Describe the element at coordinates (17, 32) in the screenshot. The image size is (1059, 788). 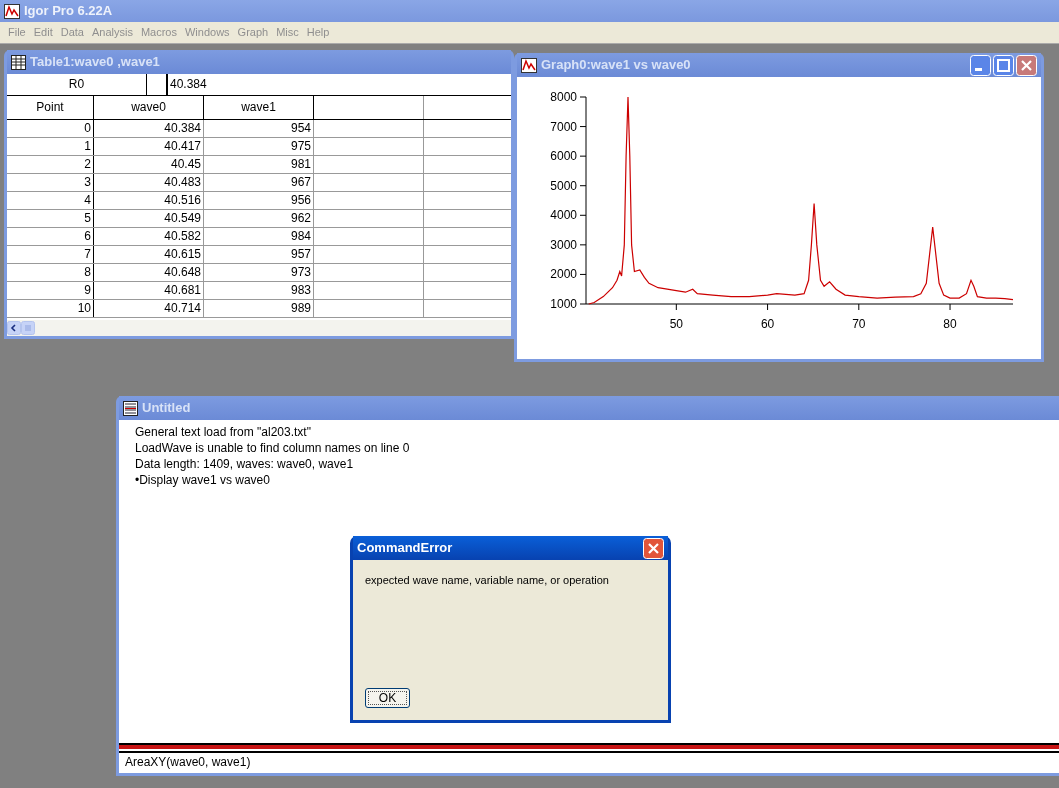
I see `menu-item: File` at that location.